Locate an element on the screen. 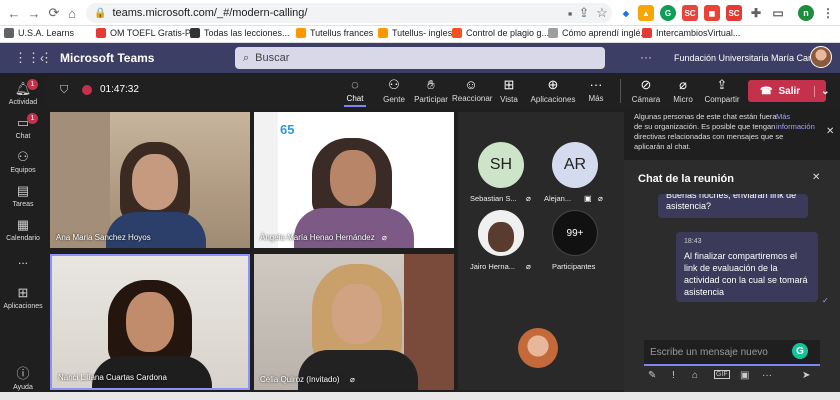 The height and width of the screenshot is (400, 840). bookmark-item: Tutellus frances is located at coordinates (334, 33).